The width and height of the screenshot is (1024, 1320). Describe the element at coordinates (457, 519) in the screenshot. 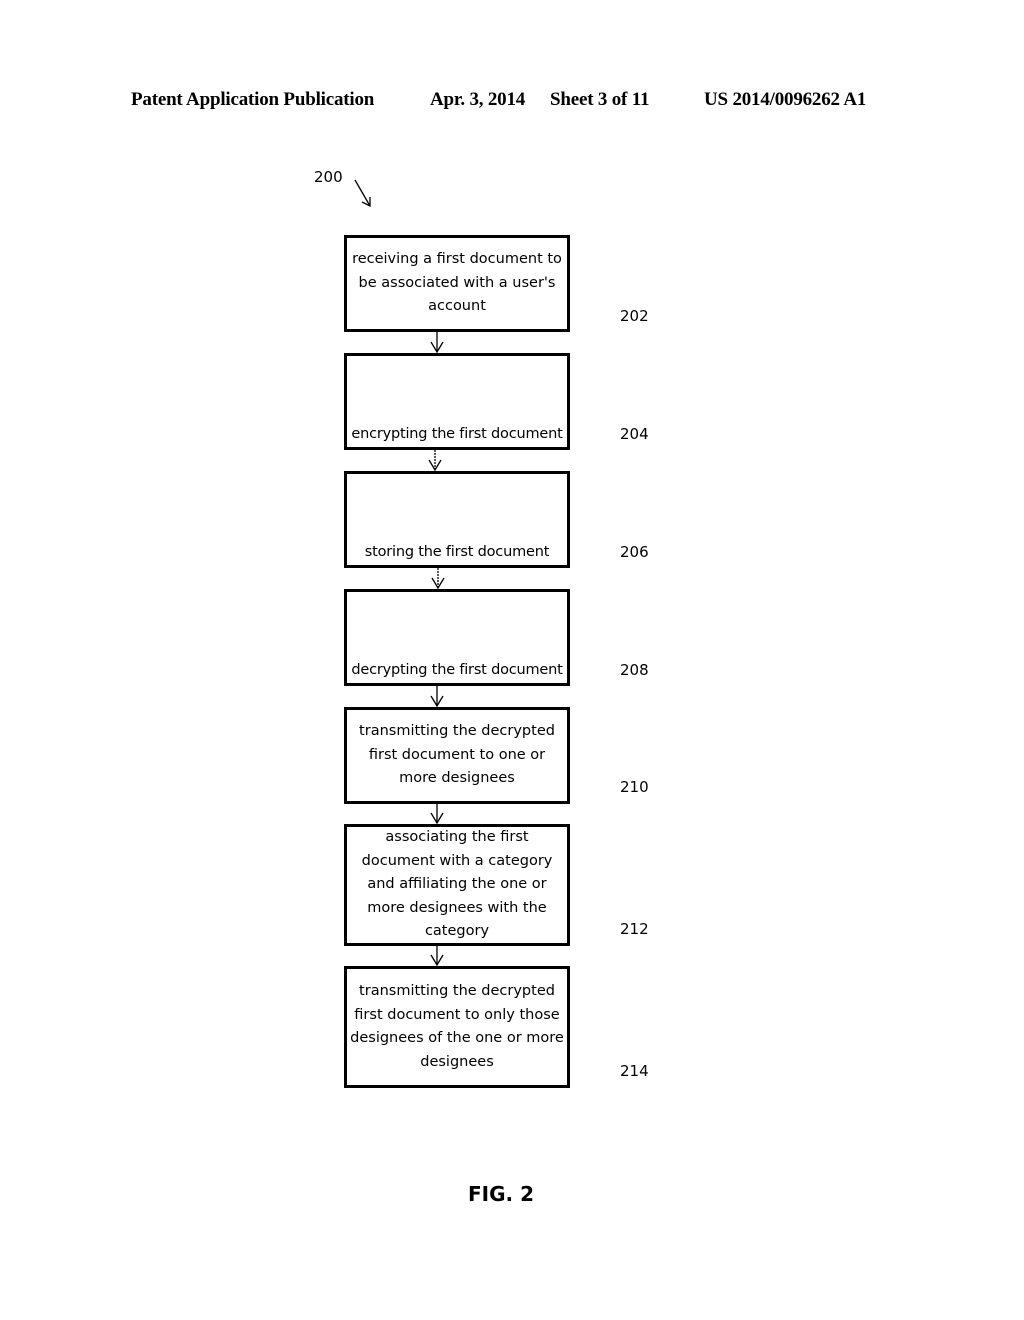

I see `flow-step-206: storing the first document` at that location.